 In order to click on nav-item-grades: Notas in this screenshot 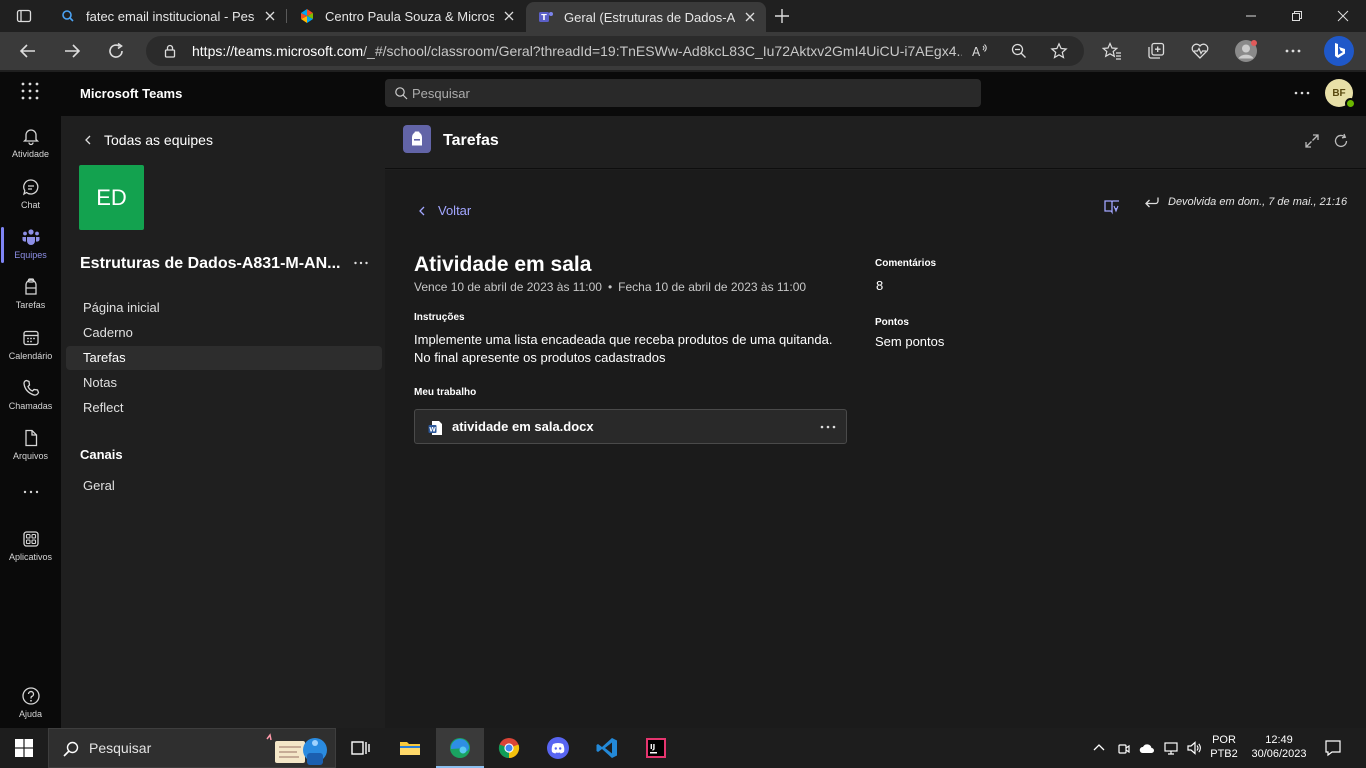, I will do `click(224, 383)`.